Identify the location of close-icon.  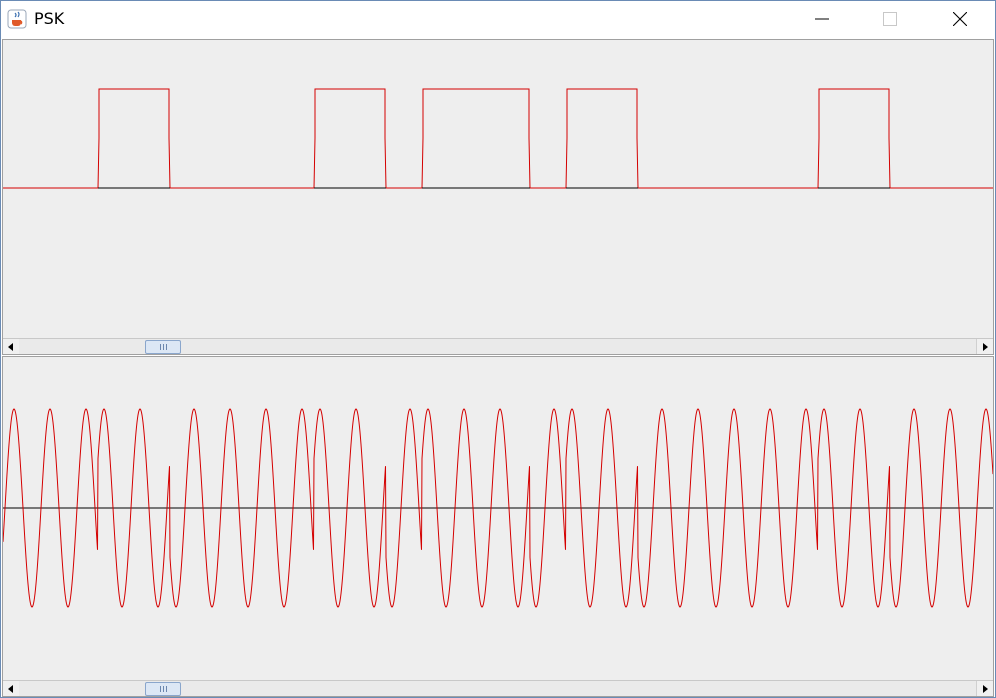
(960, 19).